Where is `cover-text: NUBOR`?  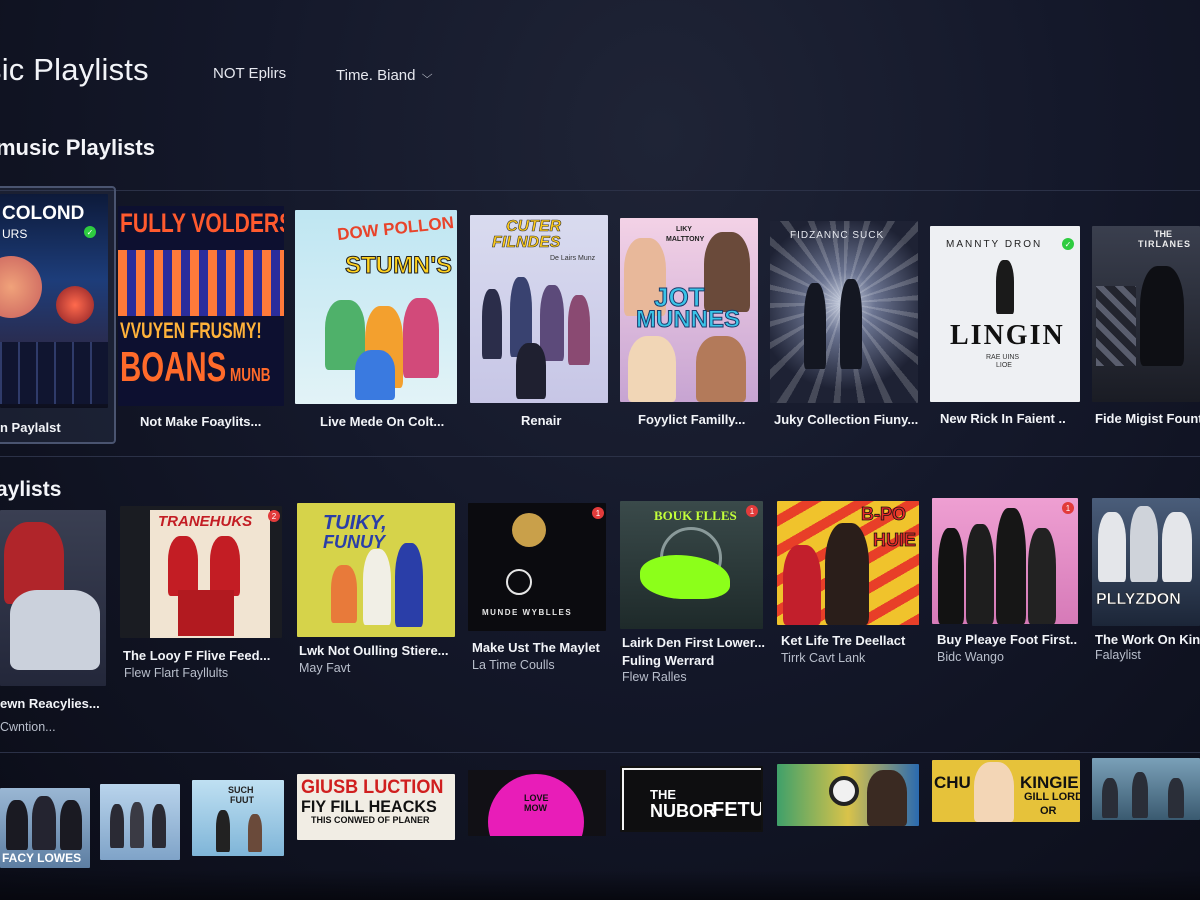 cover-text: NUBOR is located at coordinates (683, 811).